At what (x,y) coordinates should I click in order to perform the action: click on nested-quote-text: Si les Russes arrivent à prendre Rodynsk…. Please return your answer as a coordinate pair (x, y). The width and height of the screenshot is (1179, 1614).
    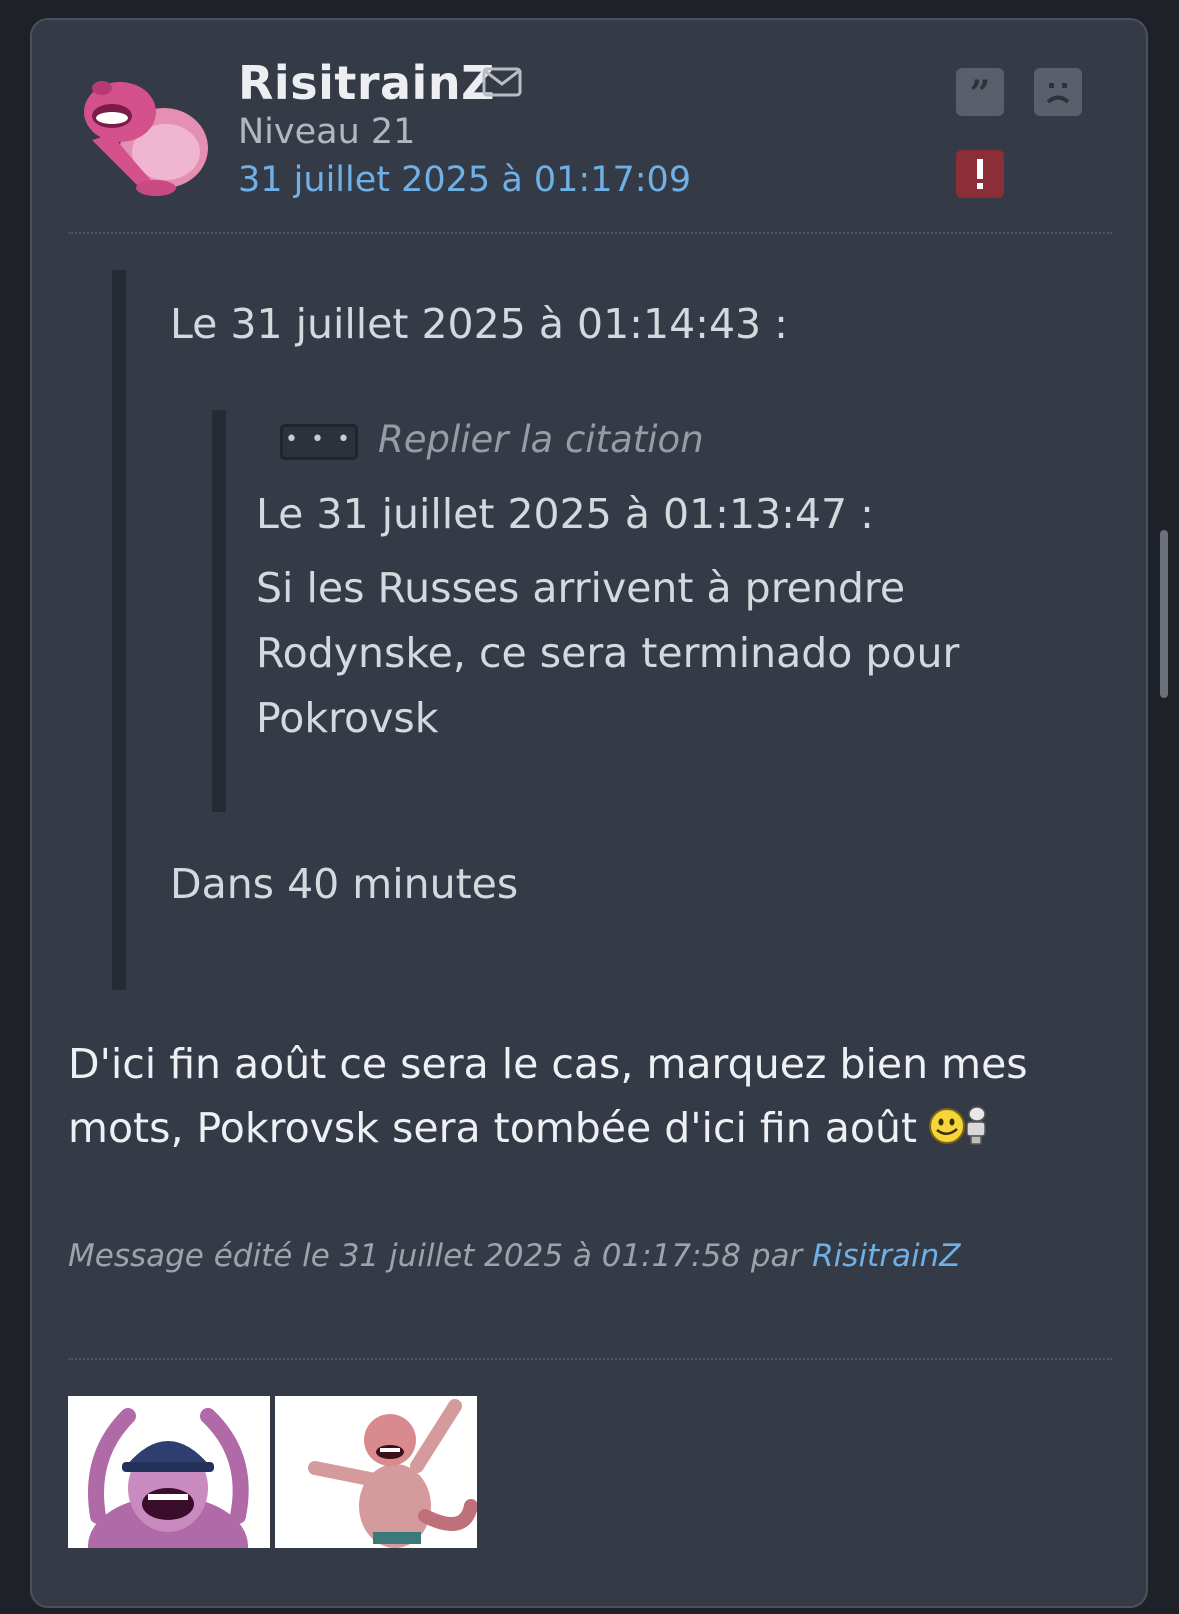
    Looking at the image, I should click on (608, 653).